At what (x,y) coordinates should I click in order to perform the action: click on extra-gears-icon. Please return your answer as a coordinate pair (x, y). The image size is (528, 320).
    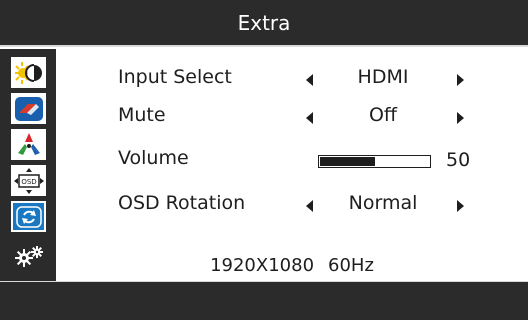
    Looking at the image, I should click on (28, 256).